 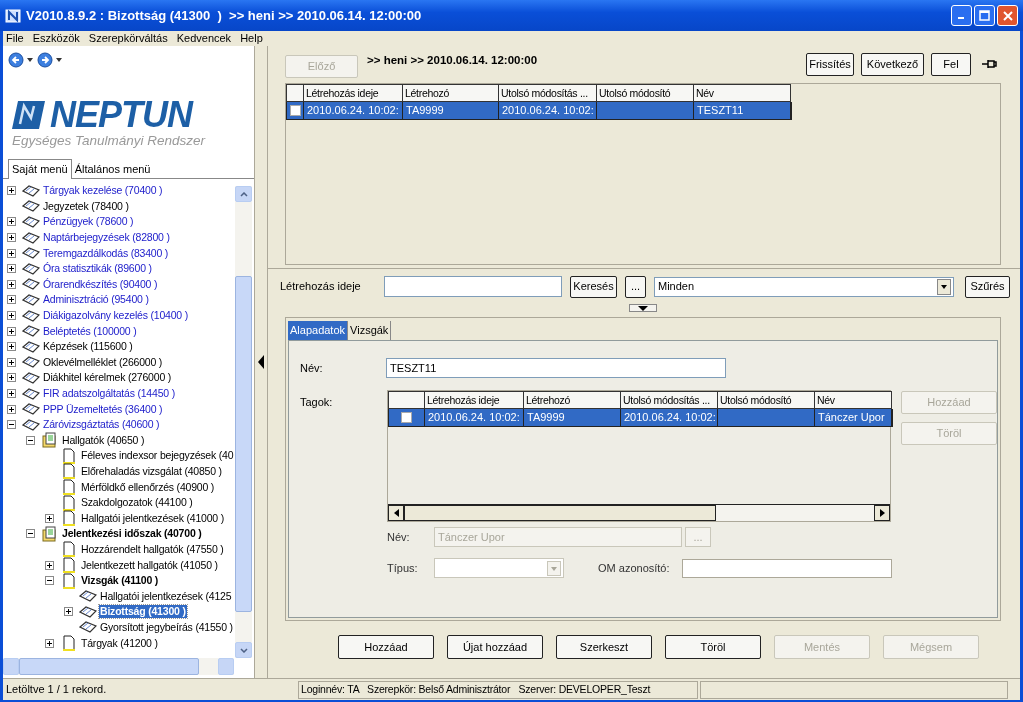 What do you see at coordinates (251, 38) in the screenshot?
I see `menu-item: Help` at bounding box center [251, 38].